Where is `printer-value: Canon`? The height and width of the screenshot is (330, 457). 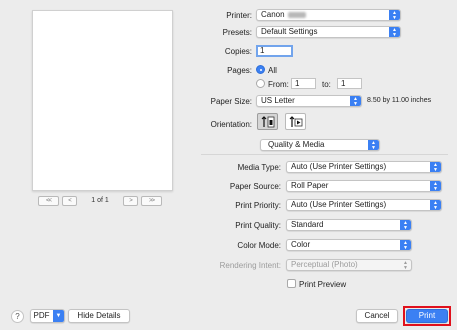
printer-value: Canon is located at coordinates (273, 14).